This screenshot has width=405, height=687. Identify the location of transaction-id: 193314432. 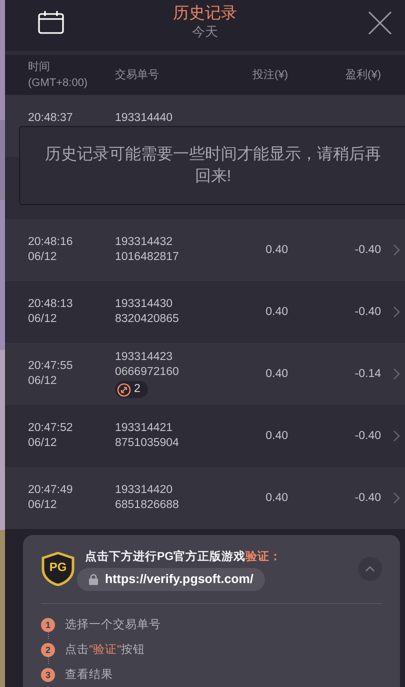
(144, 242).